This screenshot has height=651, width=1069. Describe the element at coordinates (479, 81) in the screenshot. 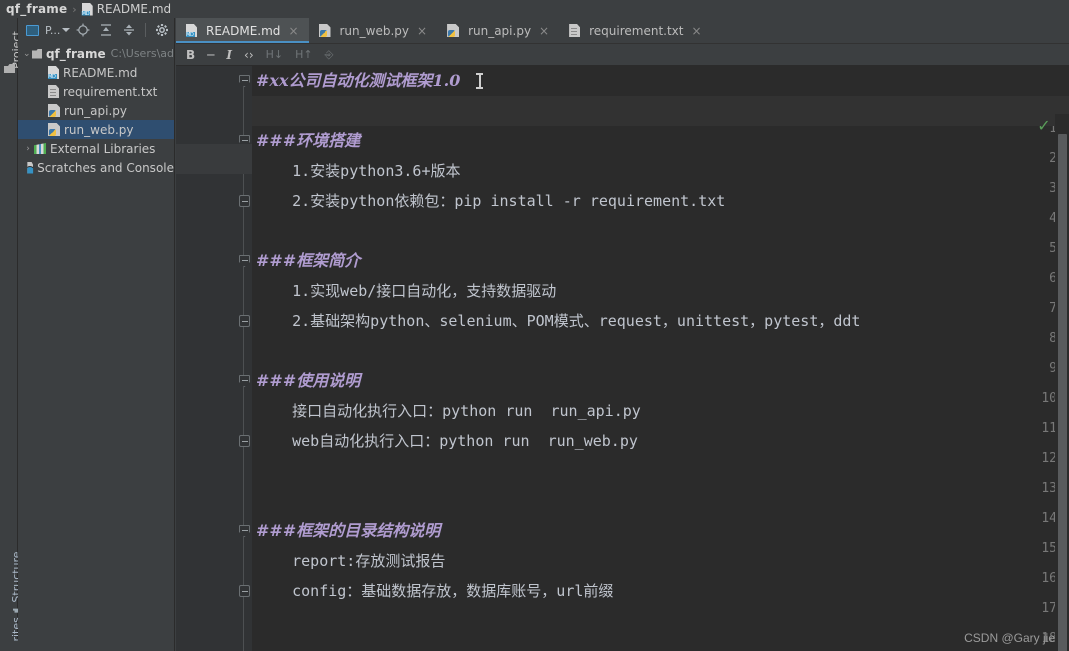

I see `text-cursor-icon` at that location.